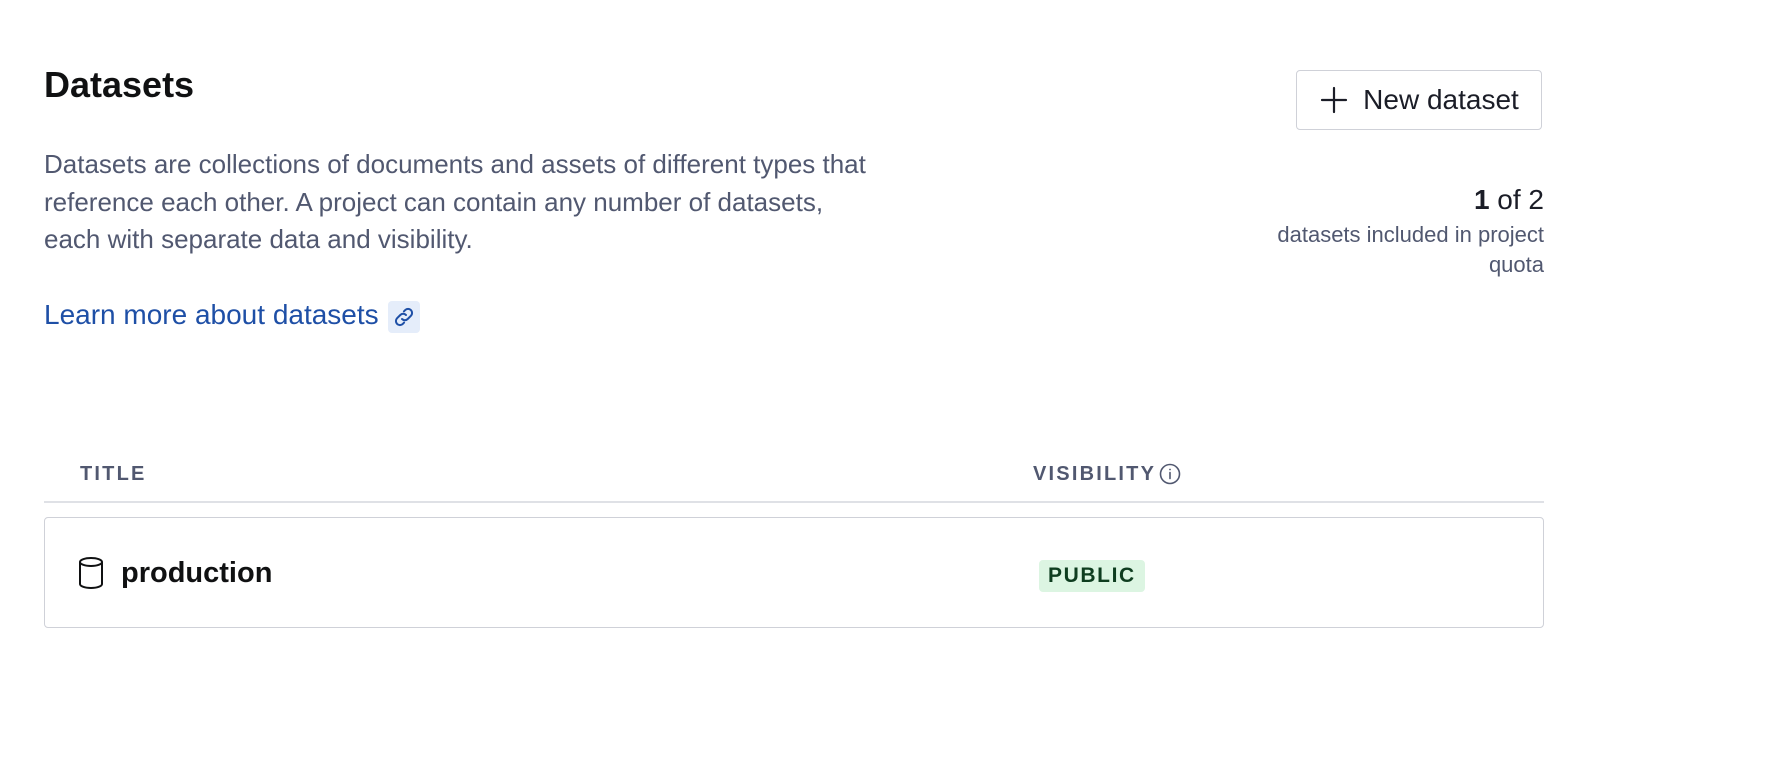 The width and height of the screenshot is (1776, 766). What do you see at coordinates (1334, 100) in the screenshot?
I see `plus-icon` at bounding box center [1334, 100].